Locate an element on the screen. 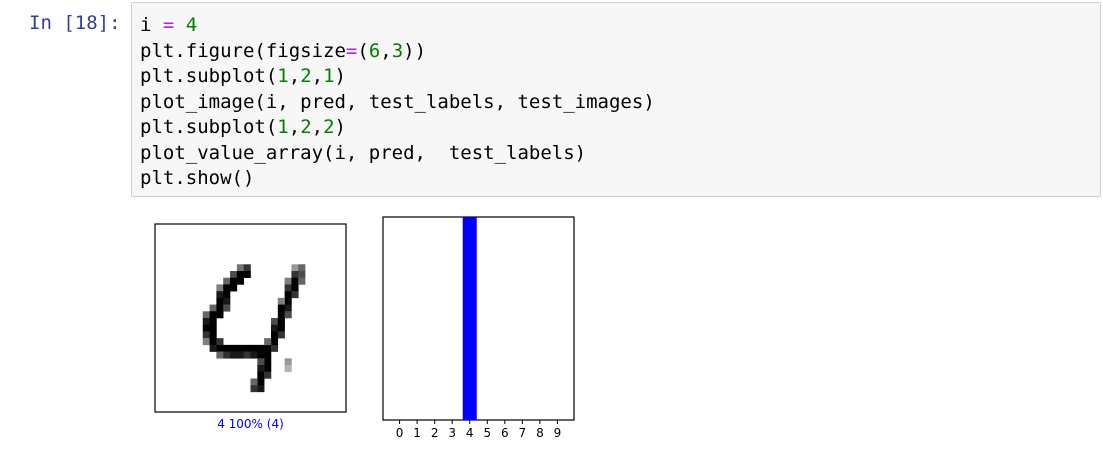  code-token: 4 is located at coordinates (191, 25).